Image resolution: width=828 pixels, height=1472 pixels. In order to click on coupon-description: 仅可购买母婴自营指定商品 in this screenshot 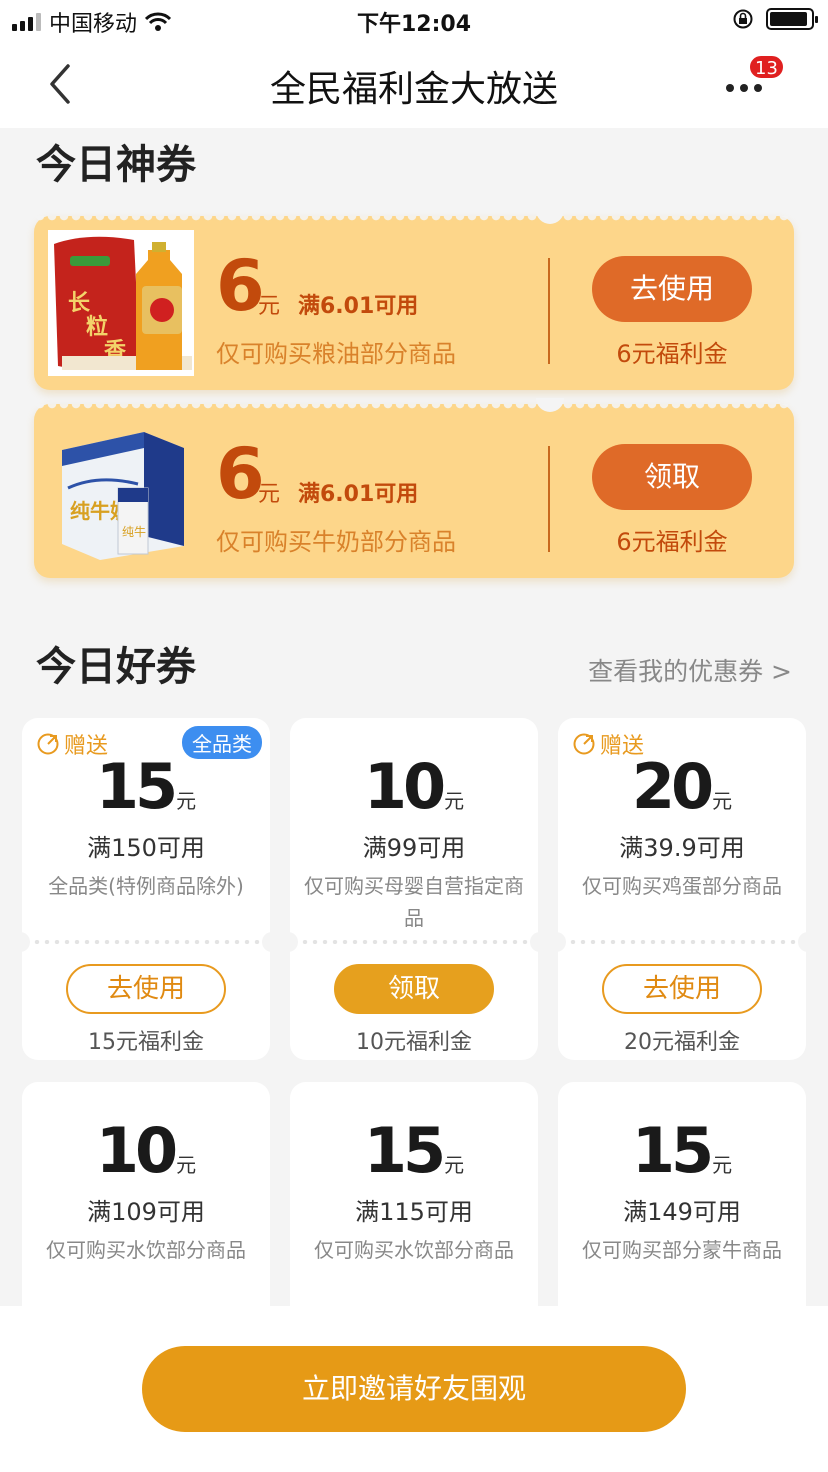, I will do `click(414, 902)`.